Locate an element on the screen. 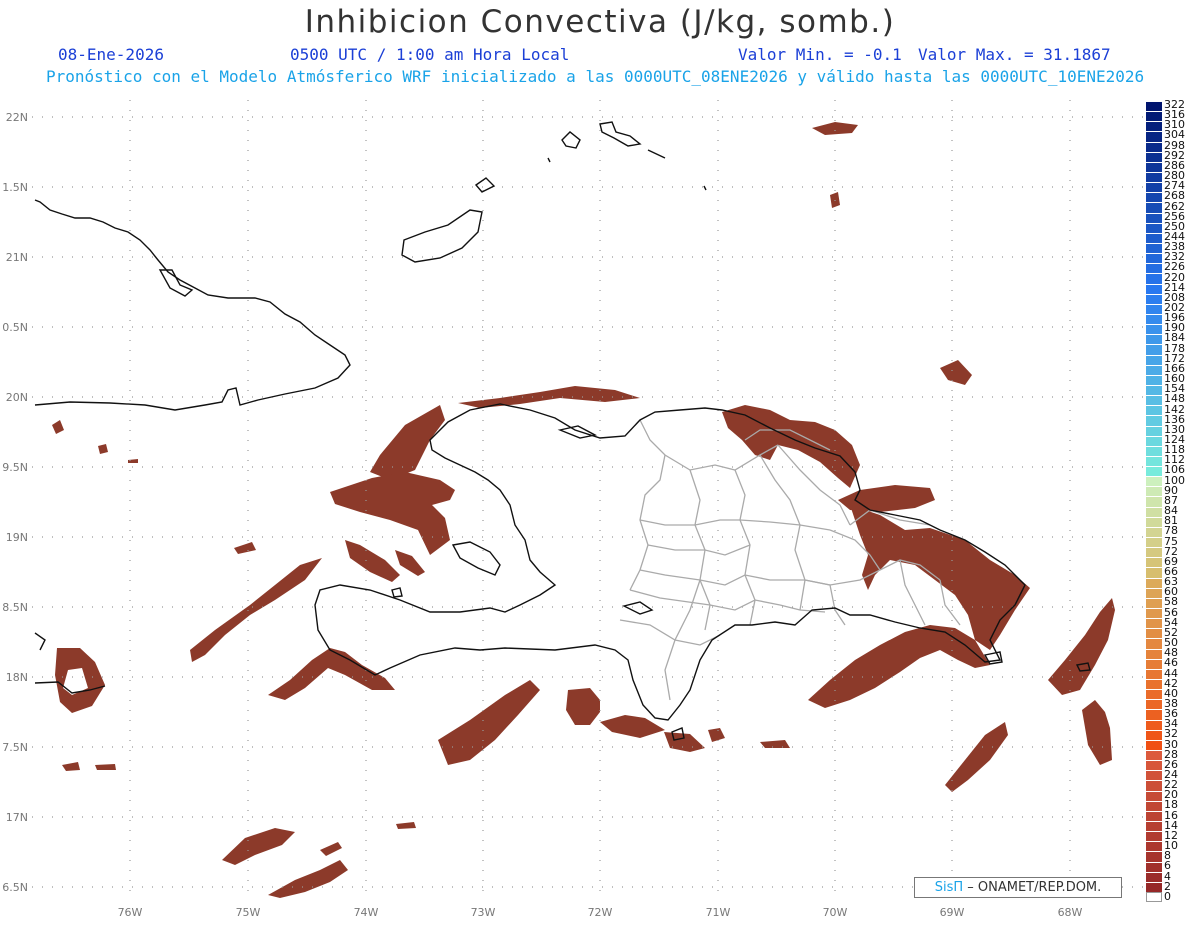 This screenshot has width=1200, height=927. lon-label: 74W is located at coordinates (366, 912).